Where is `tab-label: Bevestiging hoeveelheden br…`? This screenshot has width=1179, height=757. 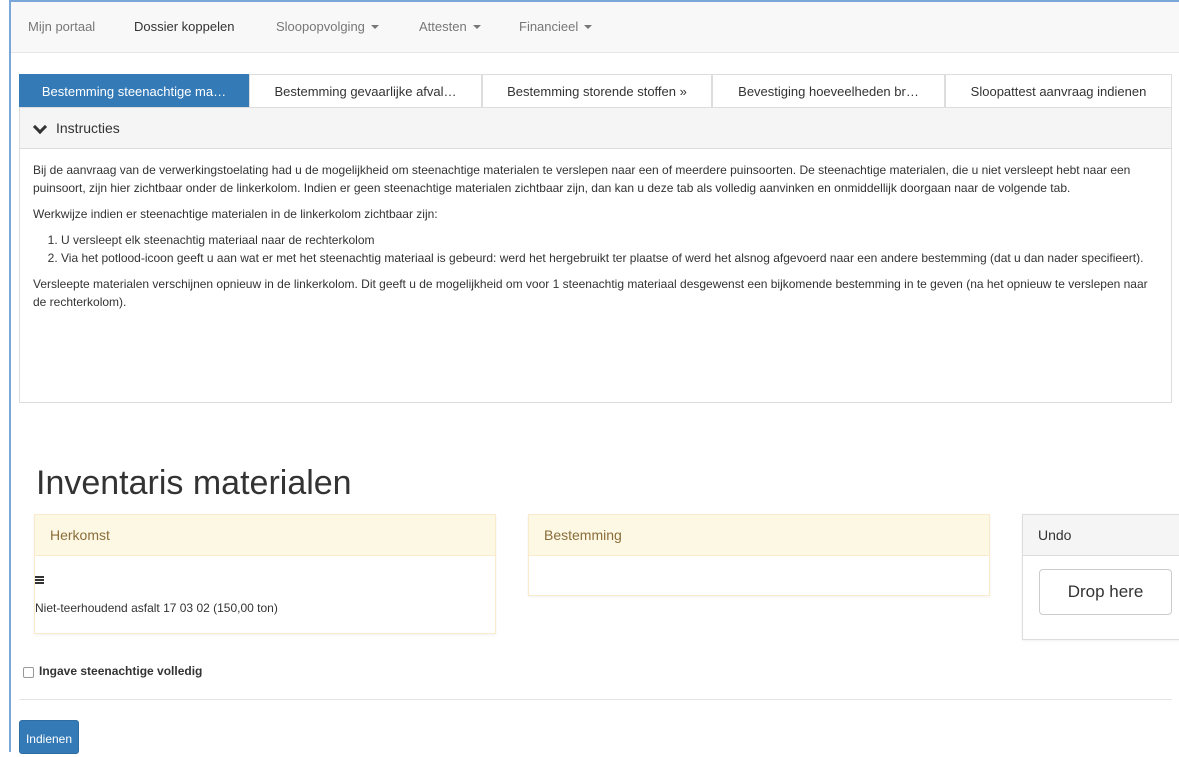
tab-label: Bevestiging hoeveelheden br… is located at coordinates (828, 91).